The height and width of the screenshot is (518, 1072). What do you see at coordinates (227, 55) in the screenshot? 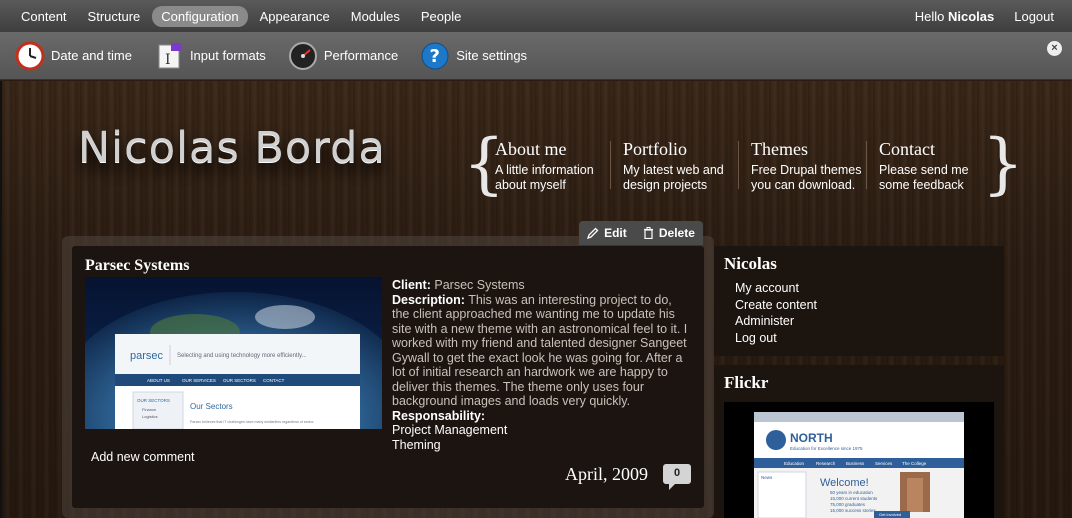
I see `shortcut-label: Input formats` at bounding box center [227, 55].